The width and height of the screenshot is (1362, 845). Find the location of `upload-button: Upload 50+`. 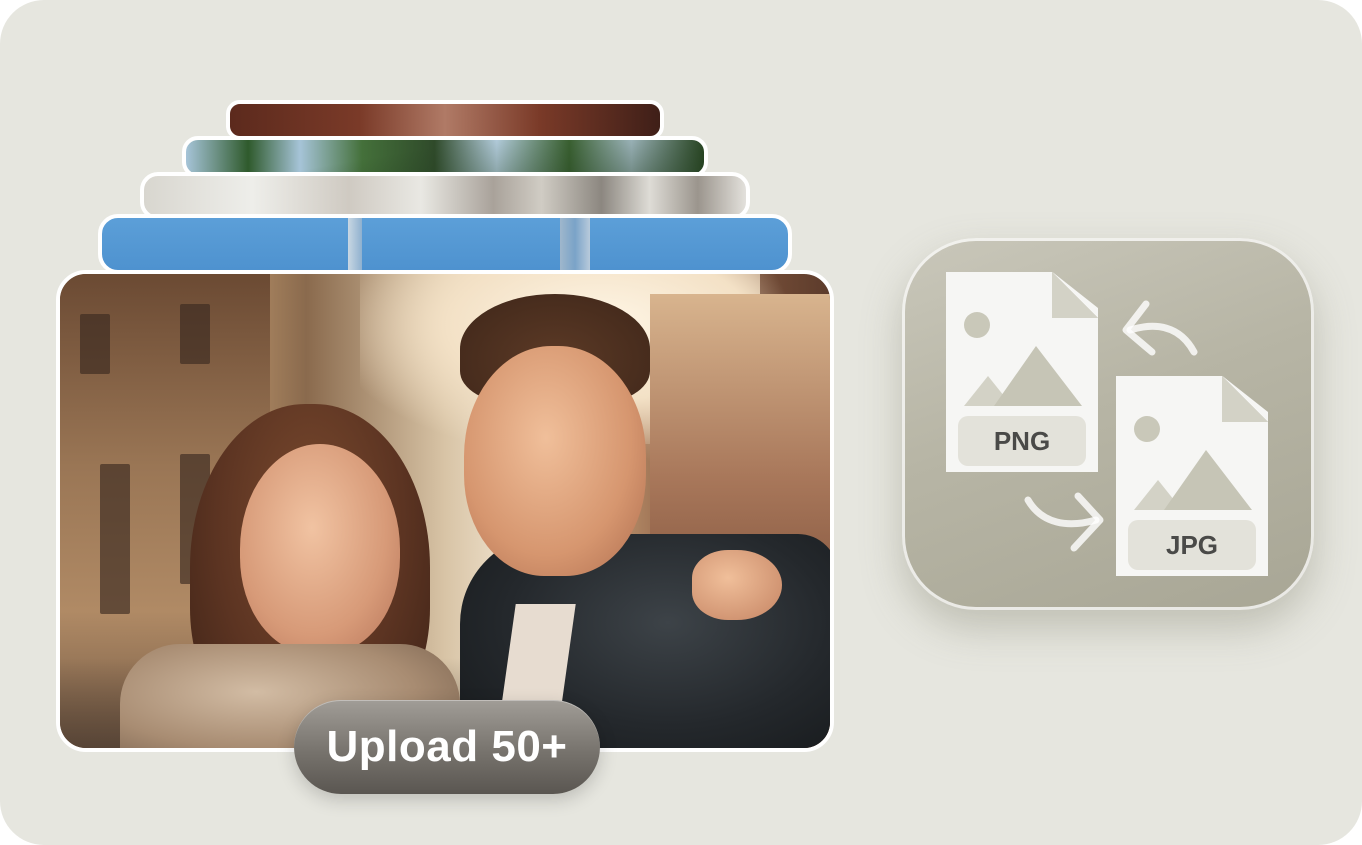

upload-button: Upload 50+ is located at coordinates (447, 747).